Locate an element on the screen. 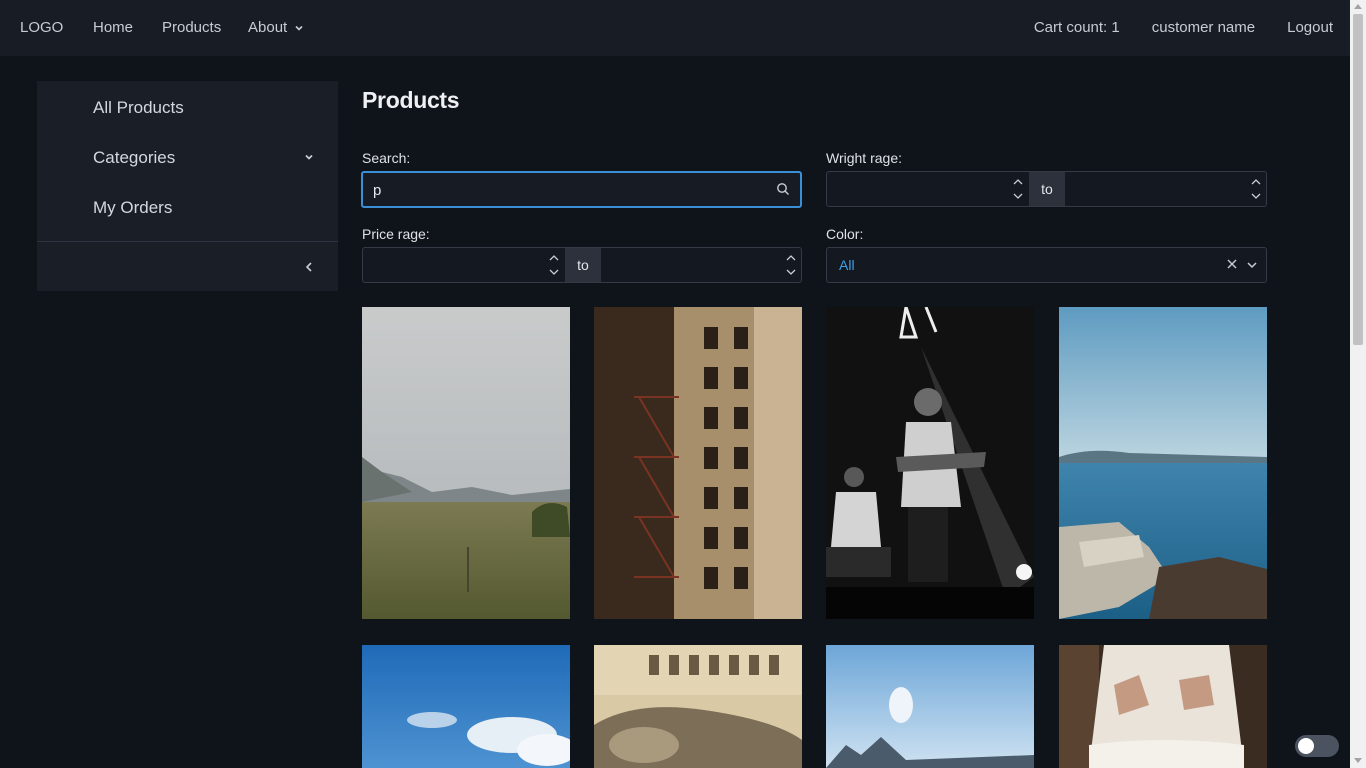 This screenshot has height=768, width=1366. price-max-stepper-icon is located at coordinates (791, 265).